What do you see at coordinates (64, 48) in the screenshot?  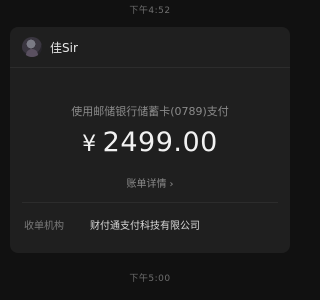 I see `sender-name: 佳Sir` at bounding box center [64, 48].